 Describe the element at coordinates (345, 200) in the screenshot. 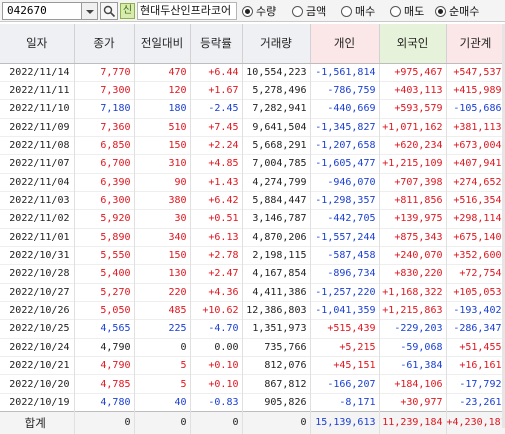

I see `row-individual: -1,298,357` at that location.